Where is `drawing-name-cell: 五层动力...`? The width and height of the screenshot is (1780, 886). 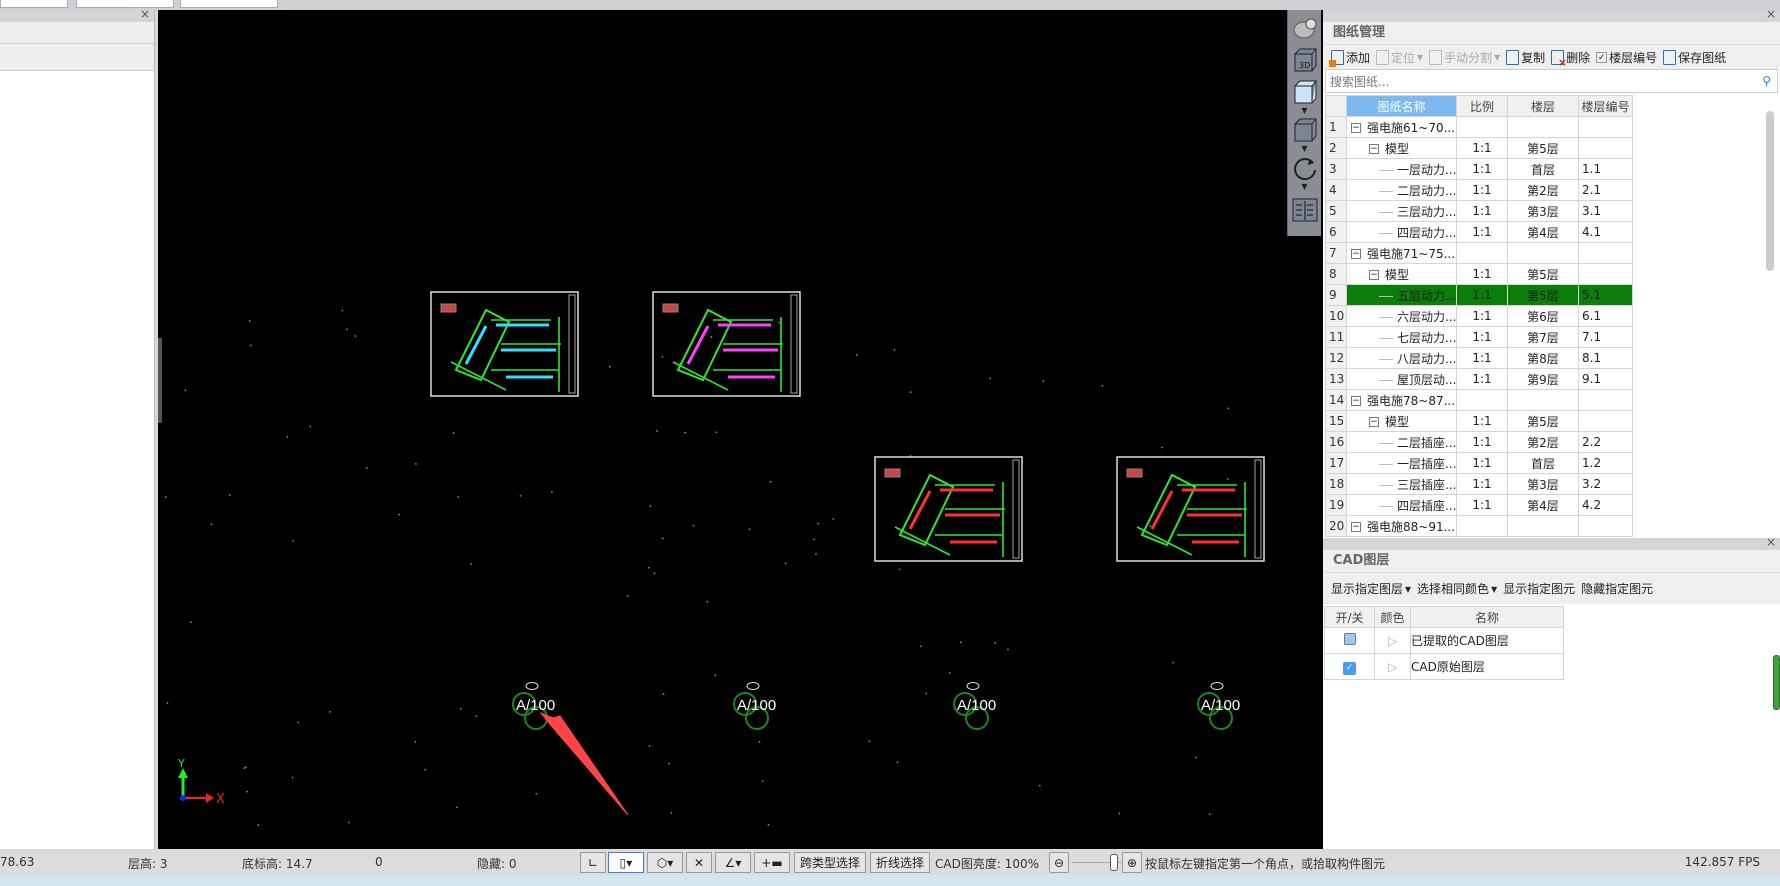
drawing-name-cell: 五层动力... is located at coordinates (1401, 295).